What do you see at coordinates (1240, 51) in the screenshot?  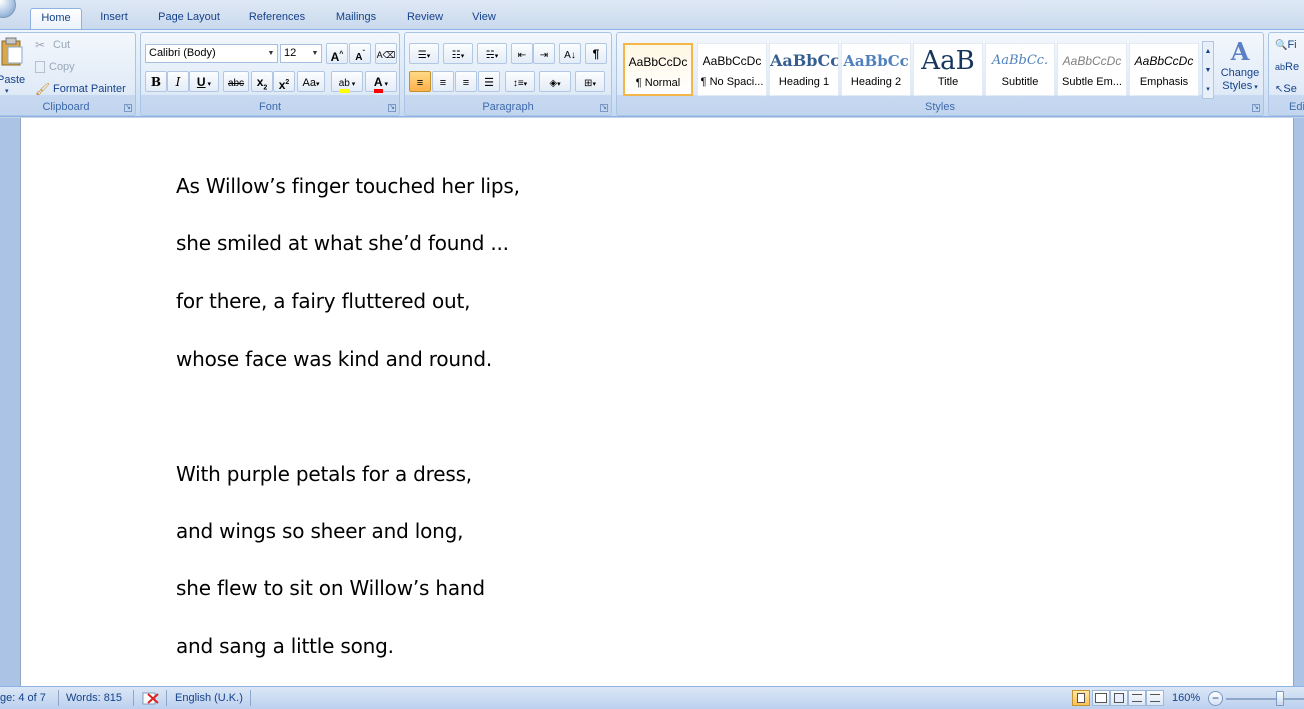 I see `change-styles-icon: A` at bounding box center [1240, 51].